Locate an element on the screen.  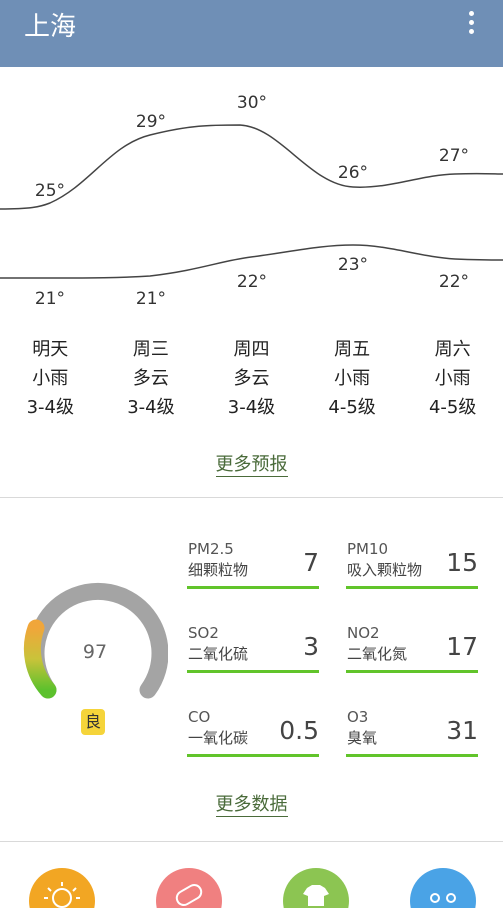
pollutant-cell: CO 一氧化碳 0.5 is located at coordinates (253, 743).